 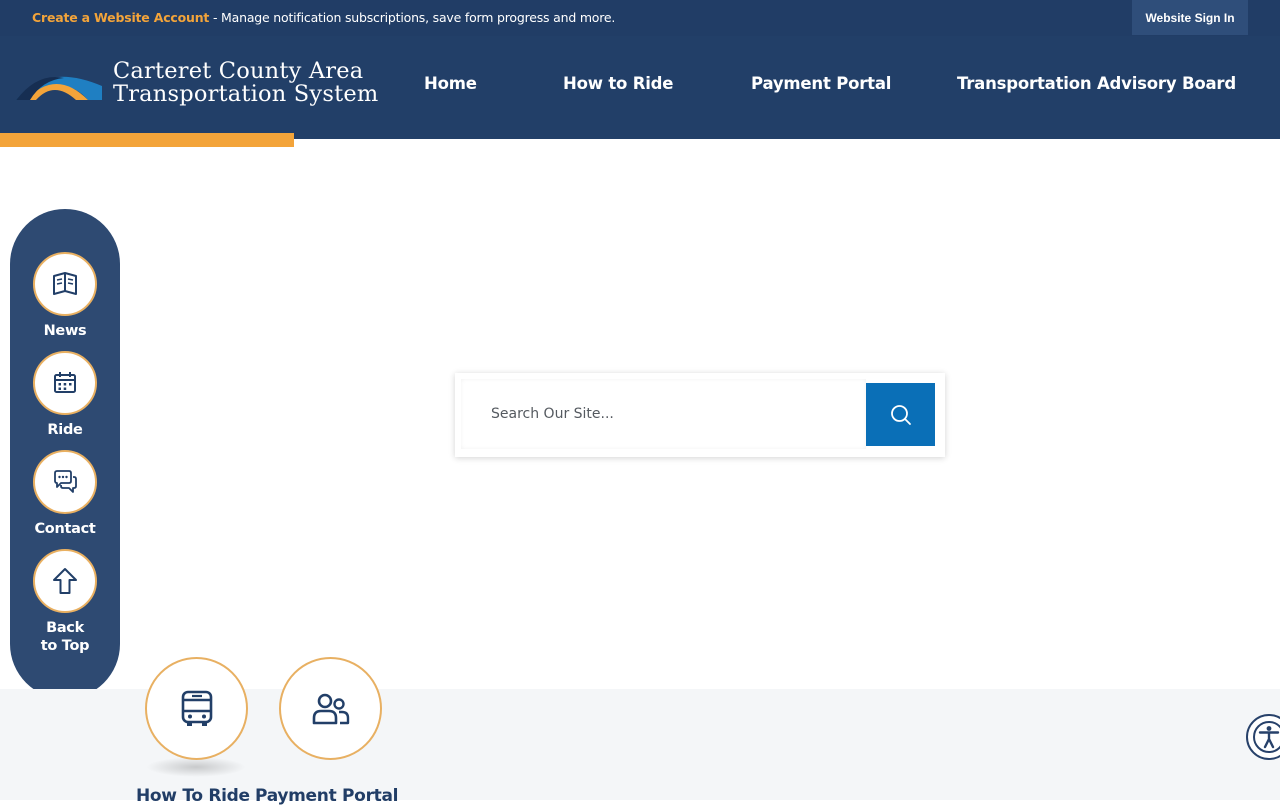 What do you see at coordinates (65, 430) in the screenshot?
I see `rail-item-label: Ride` at bounding box center [65, 430].